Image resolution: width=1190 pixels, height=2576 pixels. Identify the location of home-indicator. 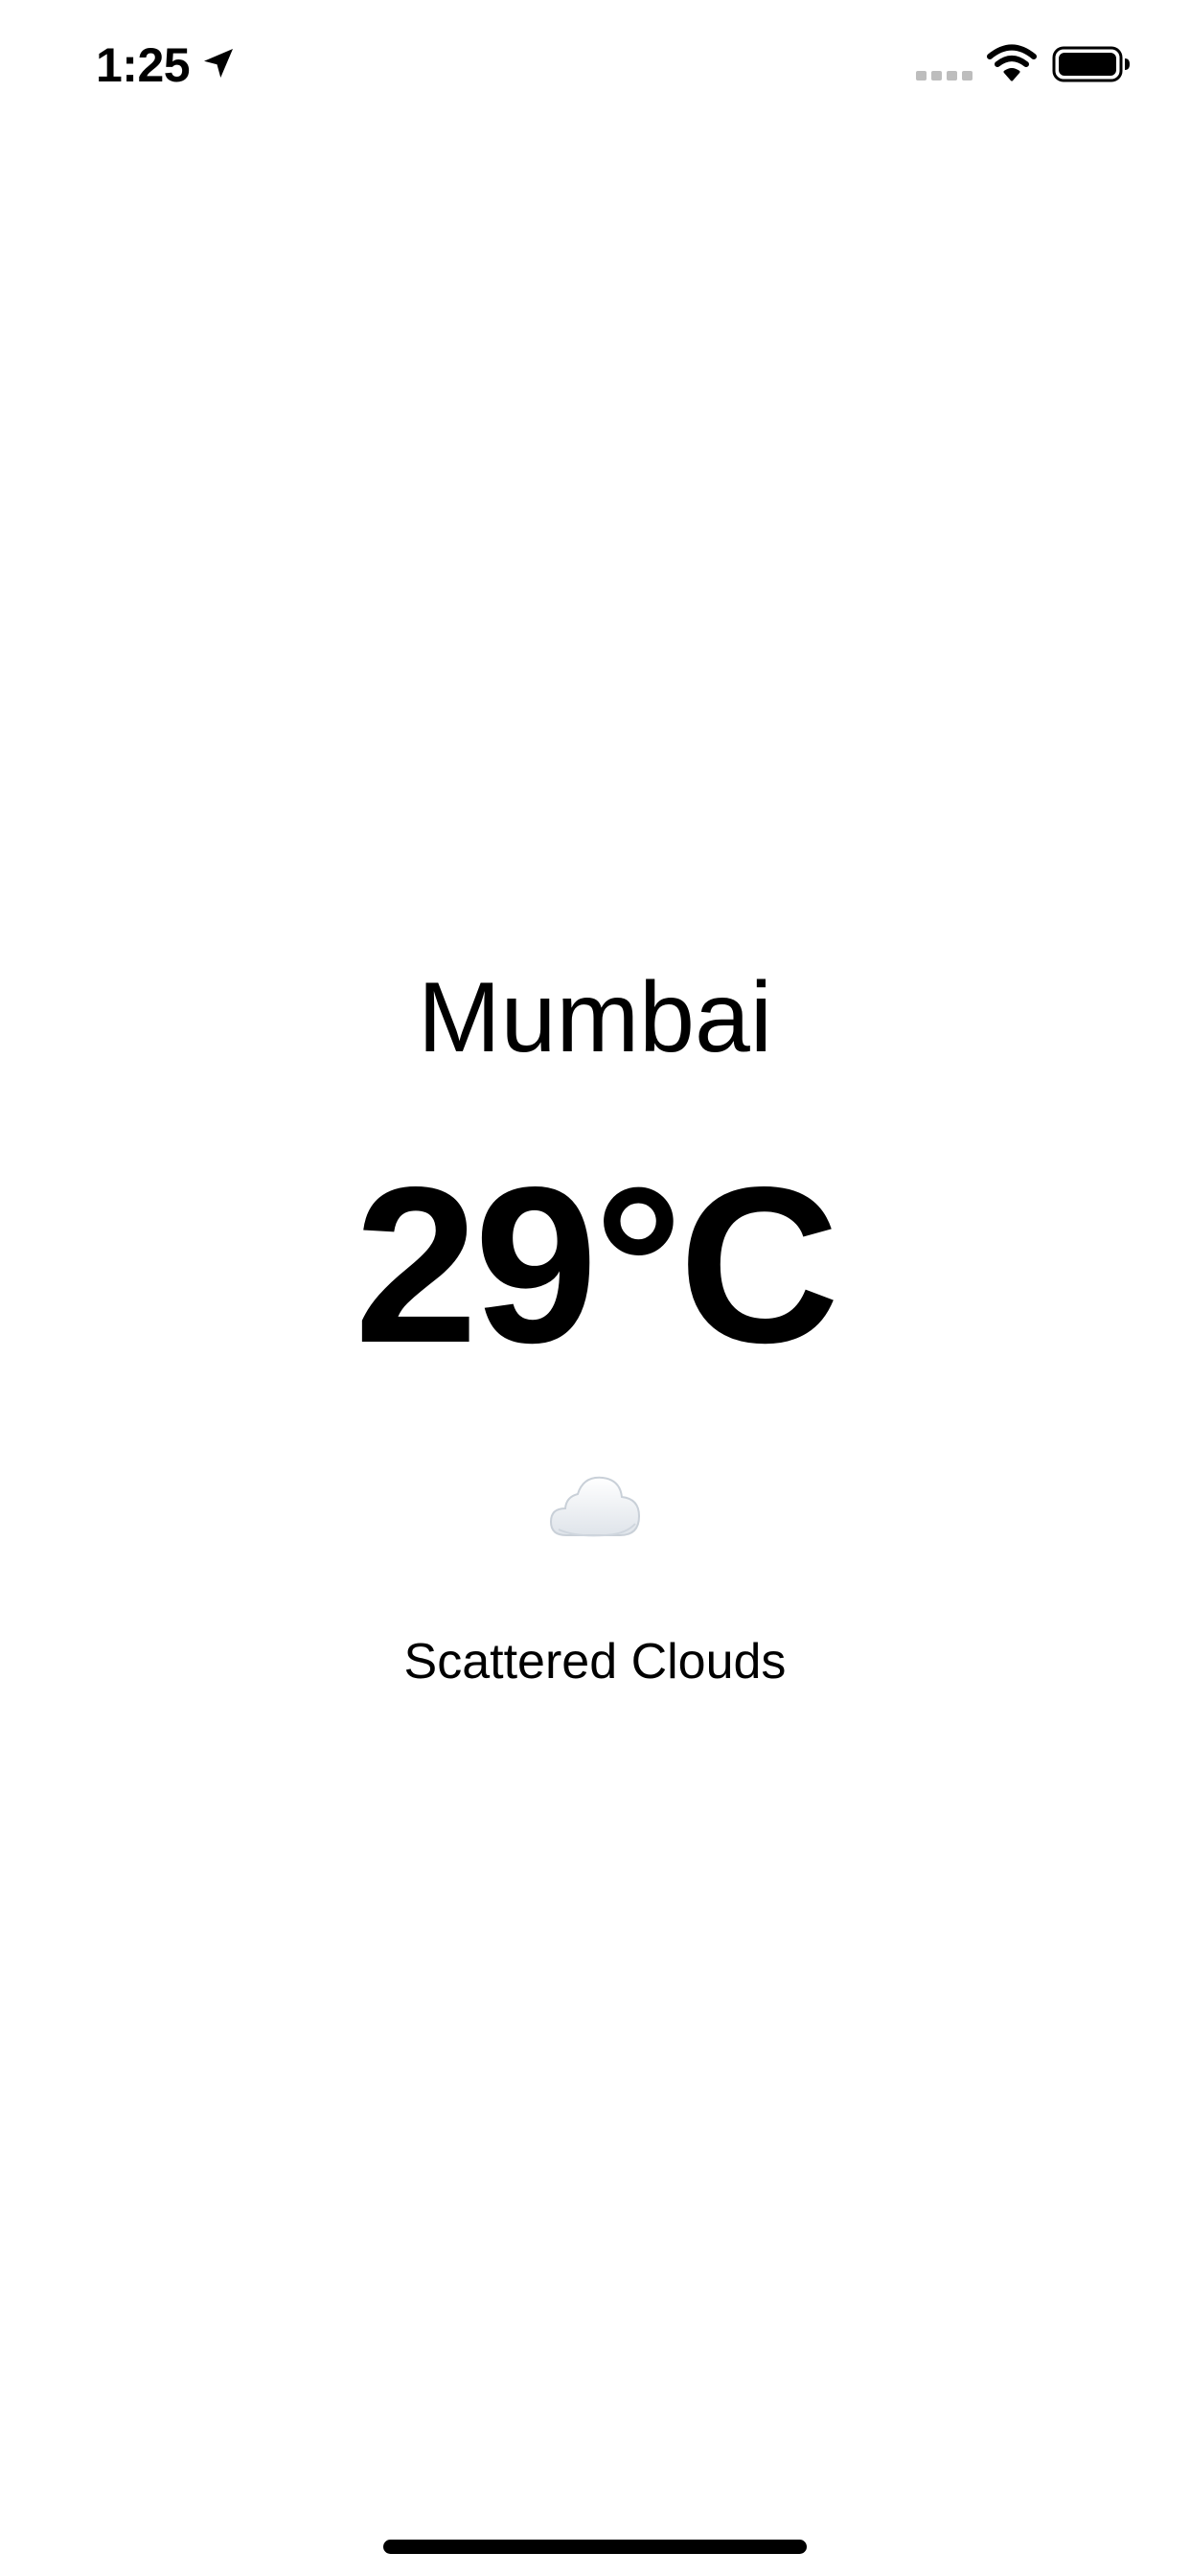
(595, 2547).